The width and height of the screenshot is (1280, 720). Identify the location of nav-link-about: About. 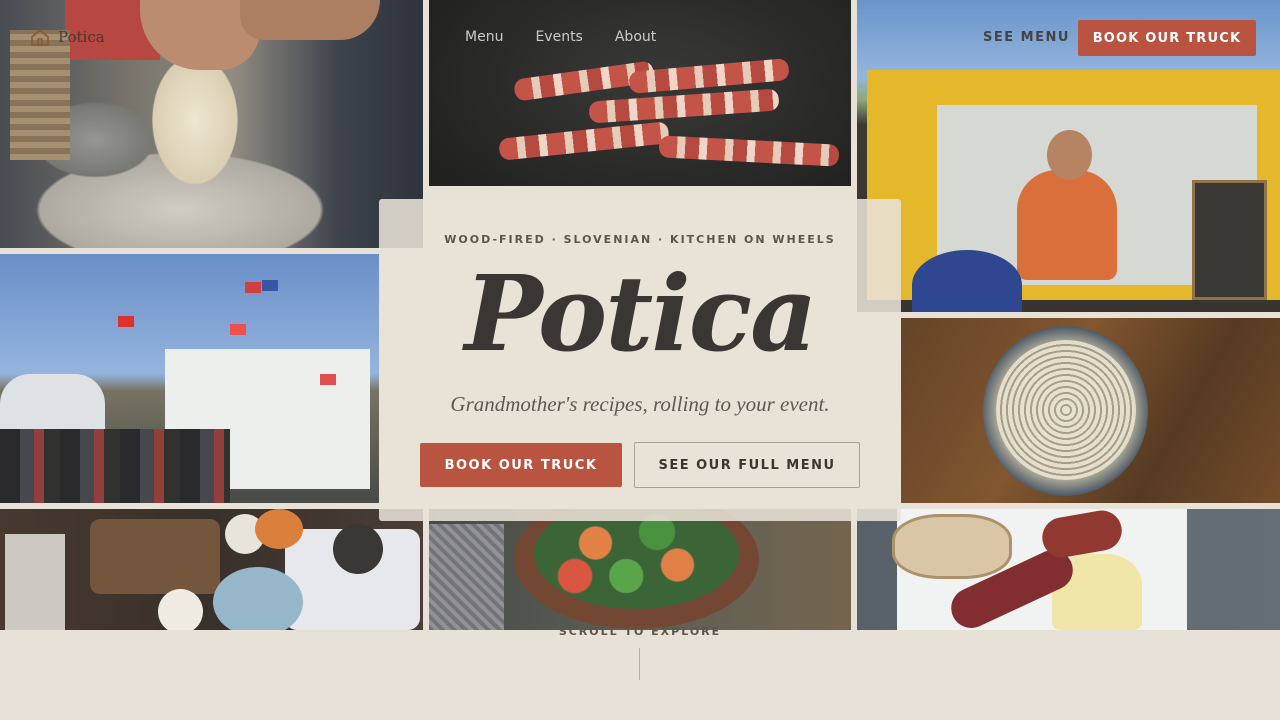
(635, 37).